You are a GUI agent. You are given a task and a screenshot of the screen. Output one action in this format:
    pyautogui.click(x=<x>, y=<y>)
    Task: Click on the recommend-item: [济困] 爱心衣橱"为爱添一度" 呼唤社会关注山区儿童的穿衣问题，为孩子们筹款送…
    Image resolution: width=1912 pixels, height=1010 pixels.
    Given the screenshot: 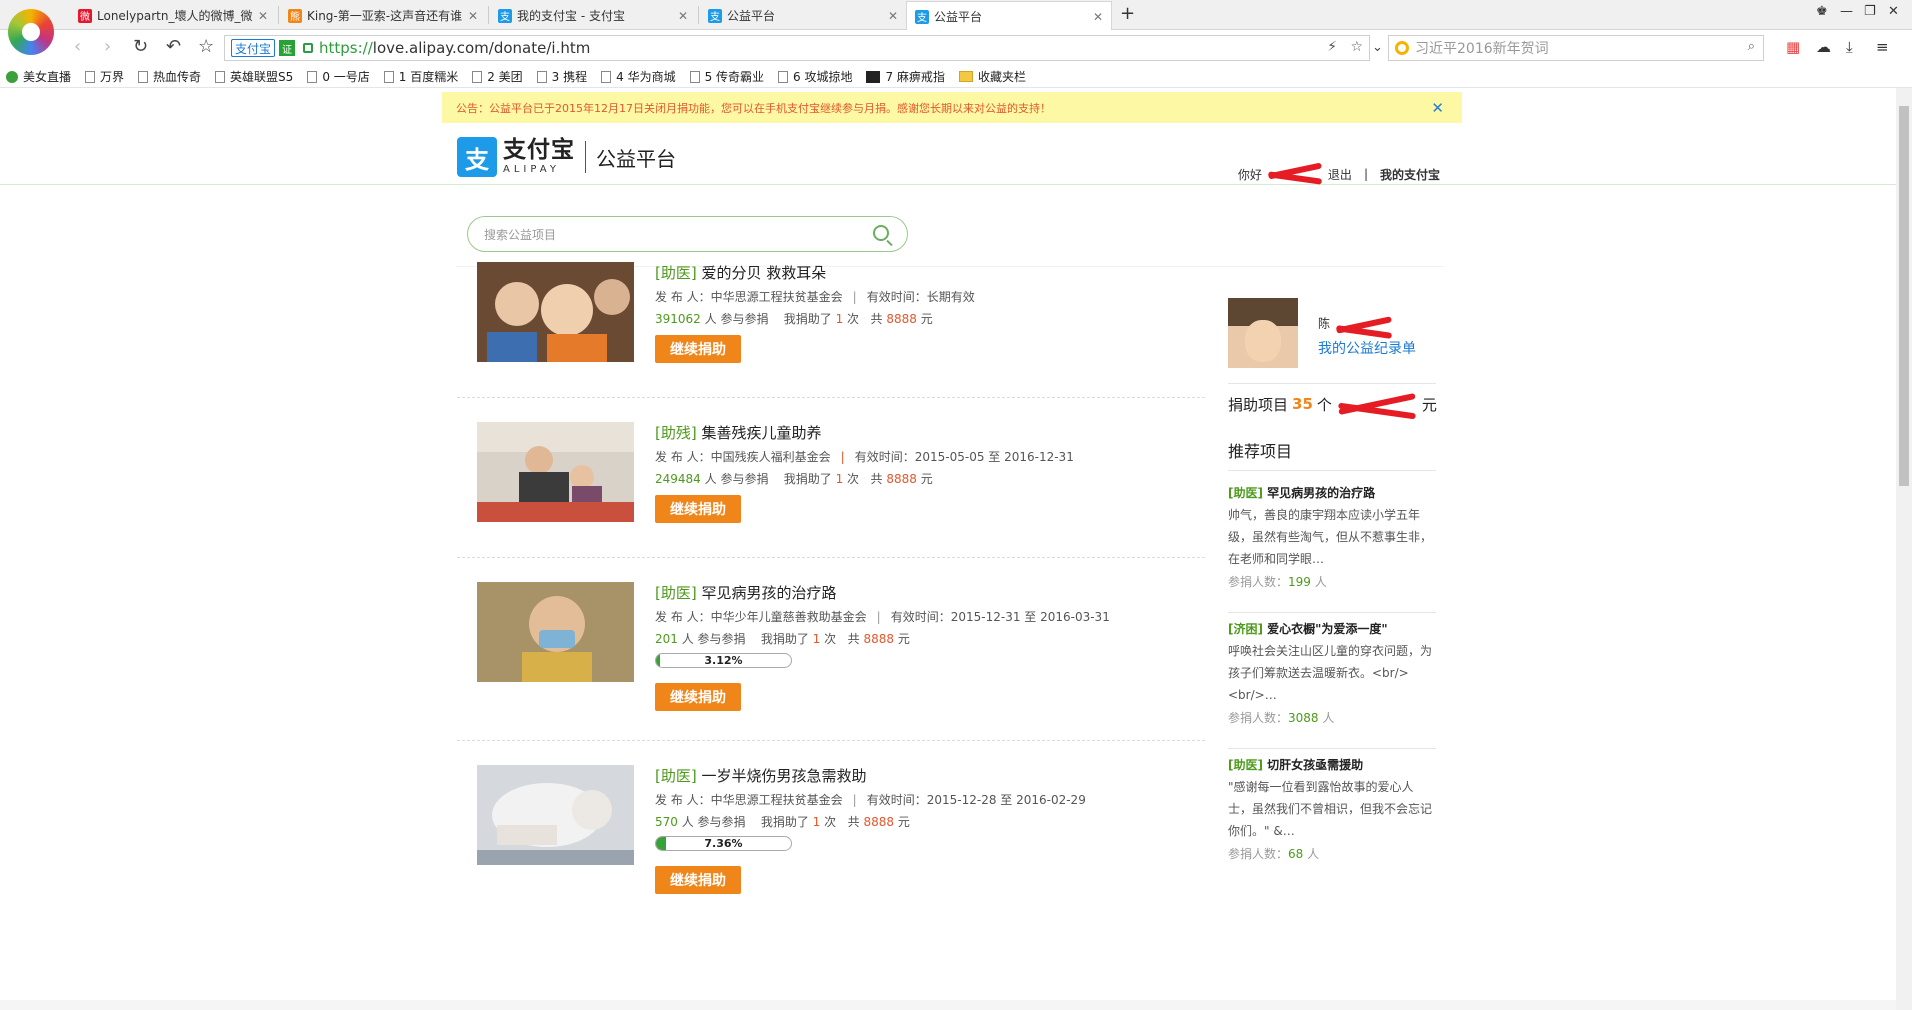 What is the action you would take?
    pyautogui.click(x=1332, y=673)
    